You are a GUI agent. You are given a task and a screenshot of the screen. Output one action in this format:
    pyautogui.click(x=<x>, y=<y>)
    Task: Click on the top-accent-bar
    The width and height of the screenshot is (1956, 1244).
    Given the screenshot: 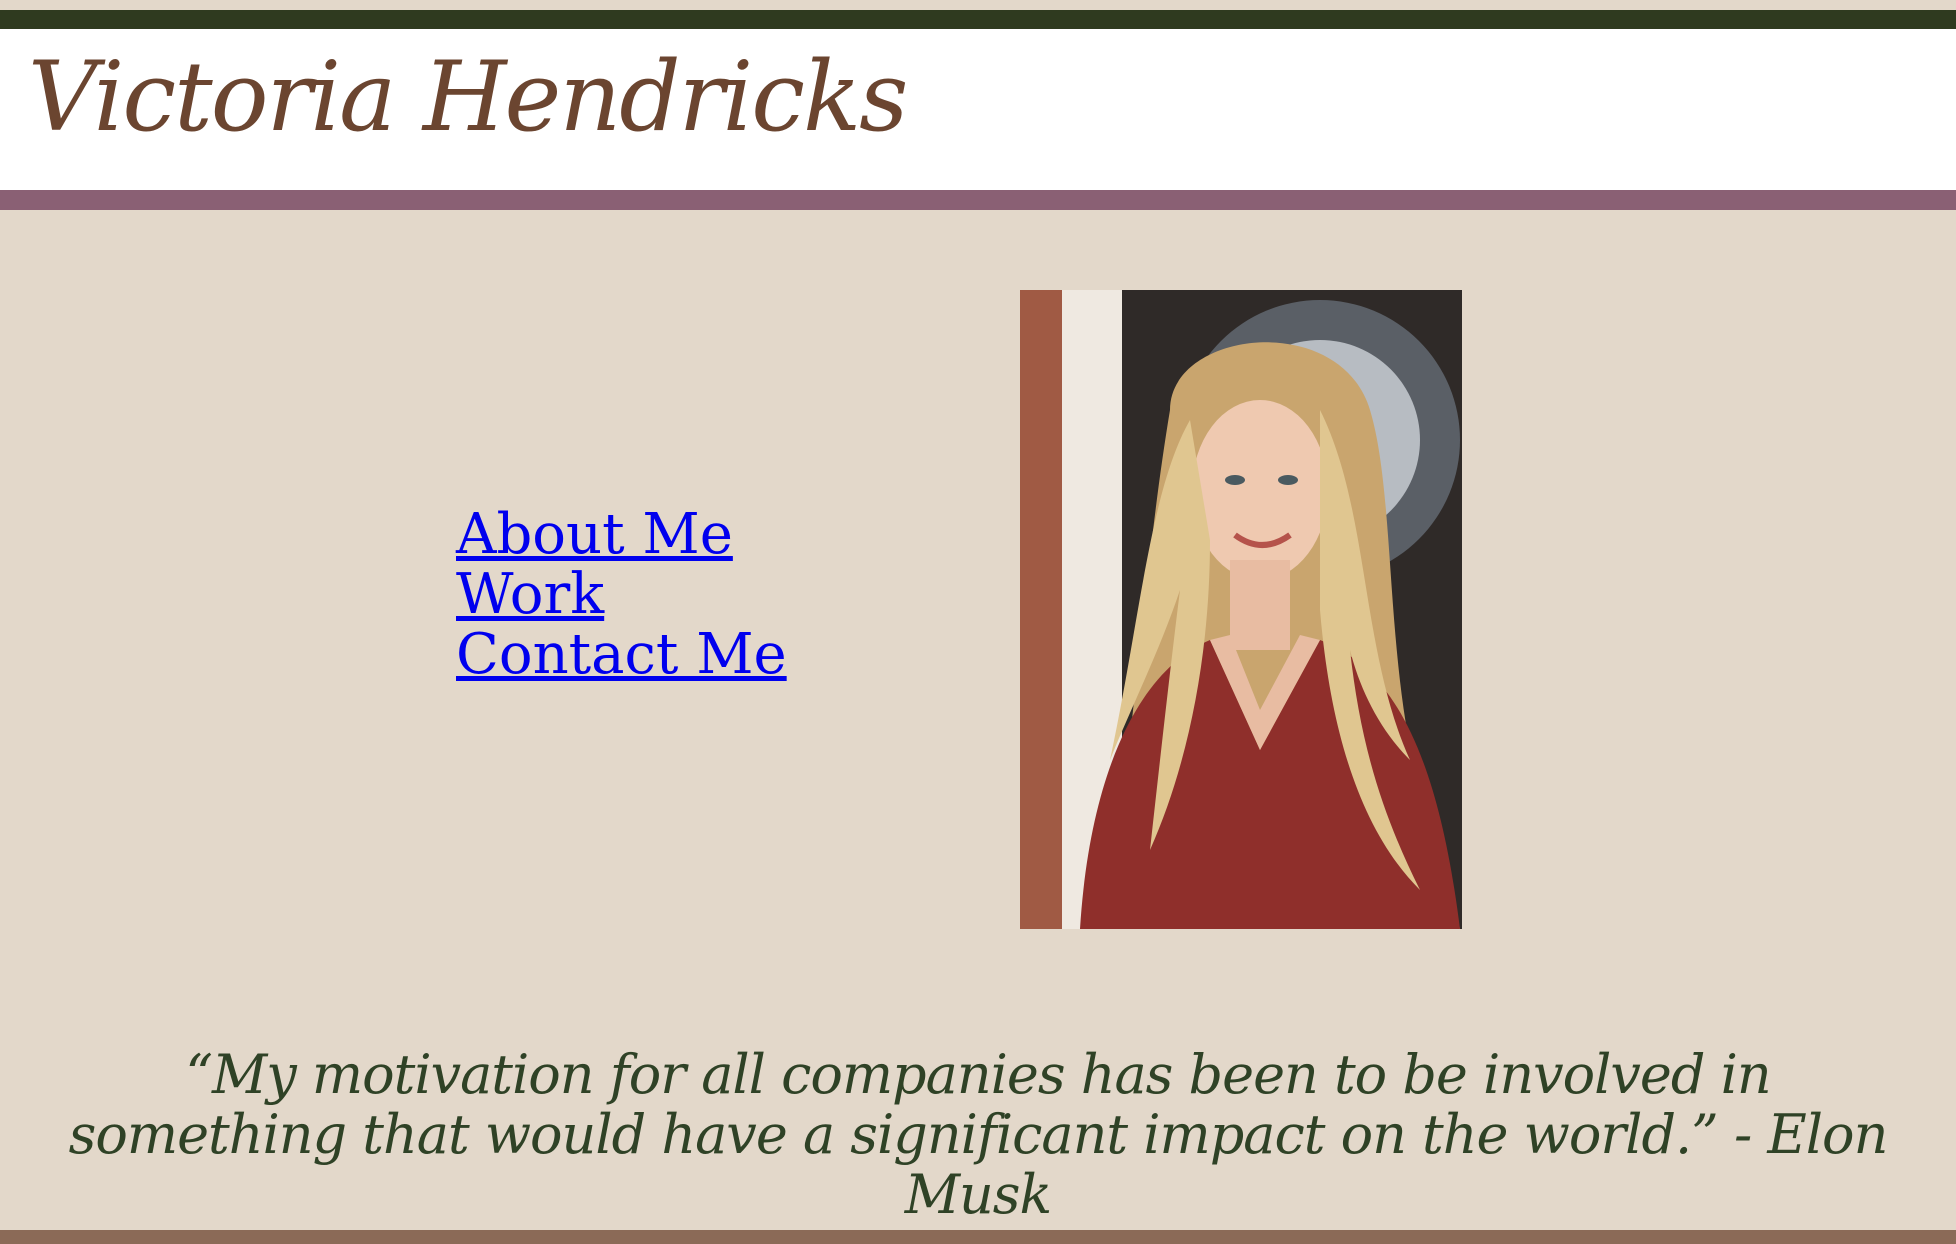 What is the action you would take?
    pyautogui.click(x=978, y=19)
    